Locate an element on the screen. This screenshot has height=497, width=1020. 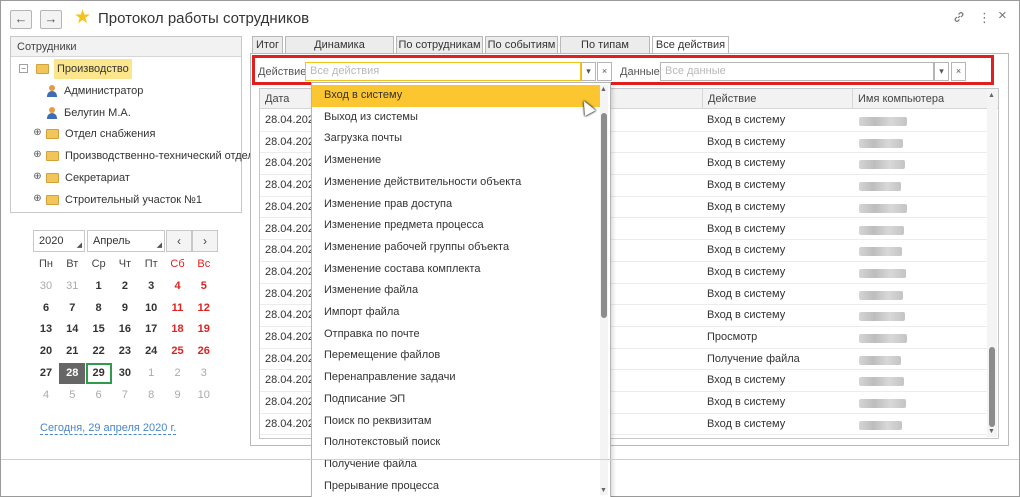
calendar-day: 19 is located at coordinates (204, 329).